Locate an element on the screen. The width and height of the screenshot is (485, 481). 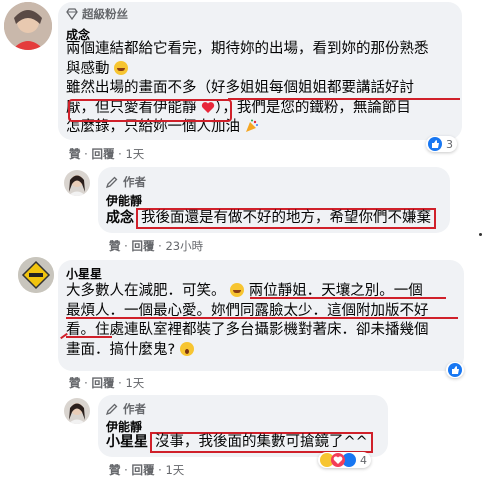
top-fan-badge: 超級粉丝 is located at coordinates (97, 14).